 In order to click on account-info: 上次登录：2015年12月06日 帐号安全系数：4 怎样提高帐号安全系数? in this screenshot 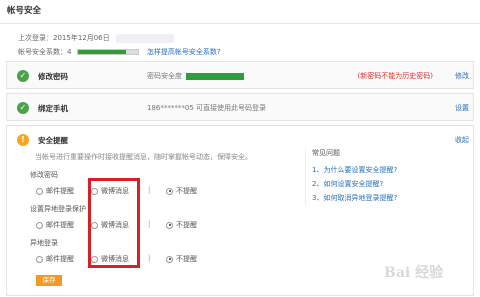, I will do `click(119, 45)`.